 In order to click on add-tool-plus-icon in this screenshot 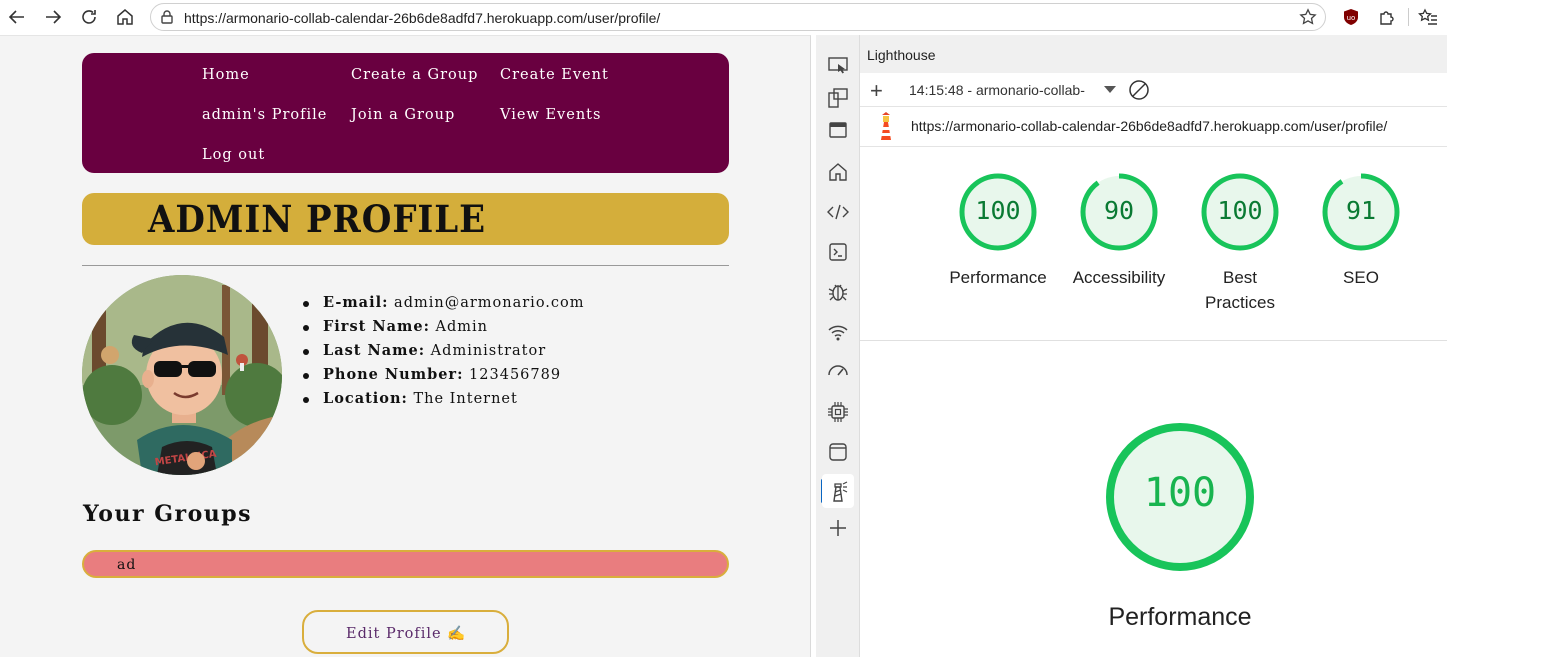, I will do `click(838, 528)`.